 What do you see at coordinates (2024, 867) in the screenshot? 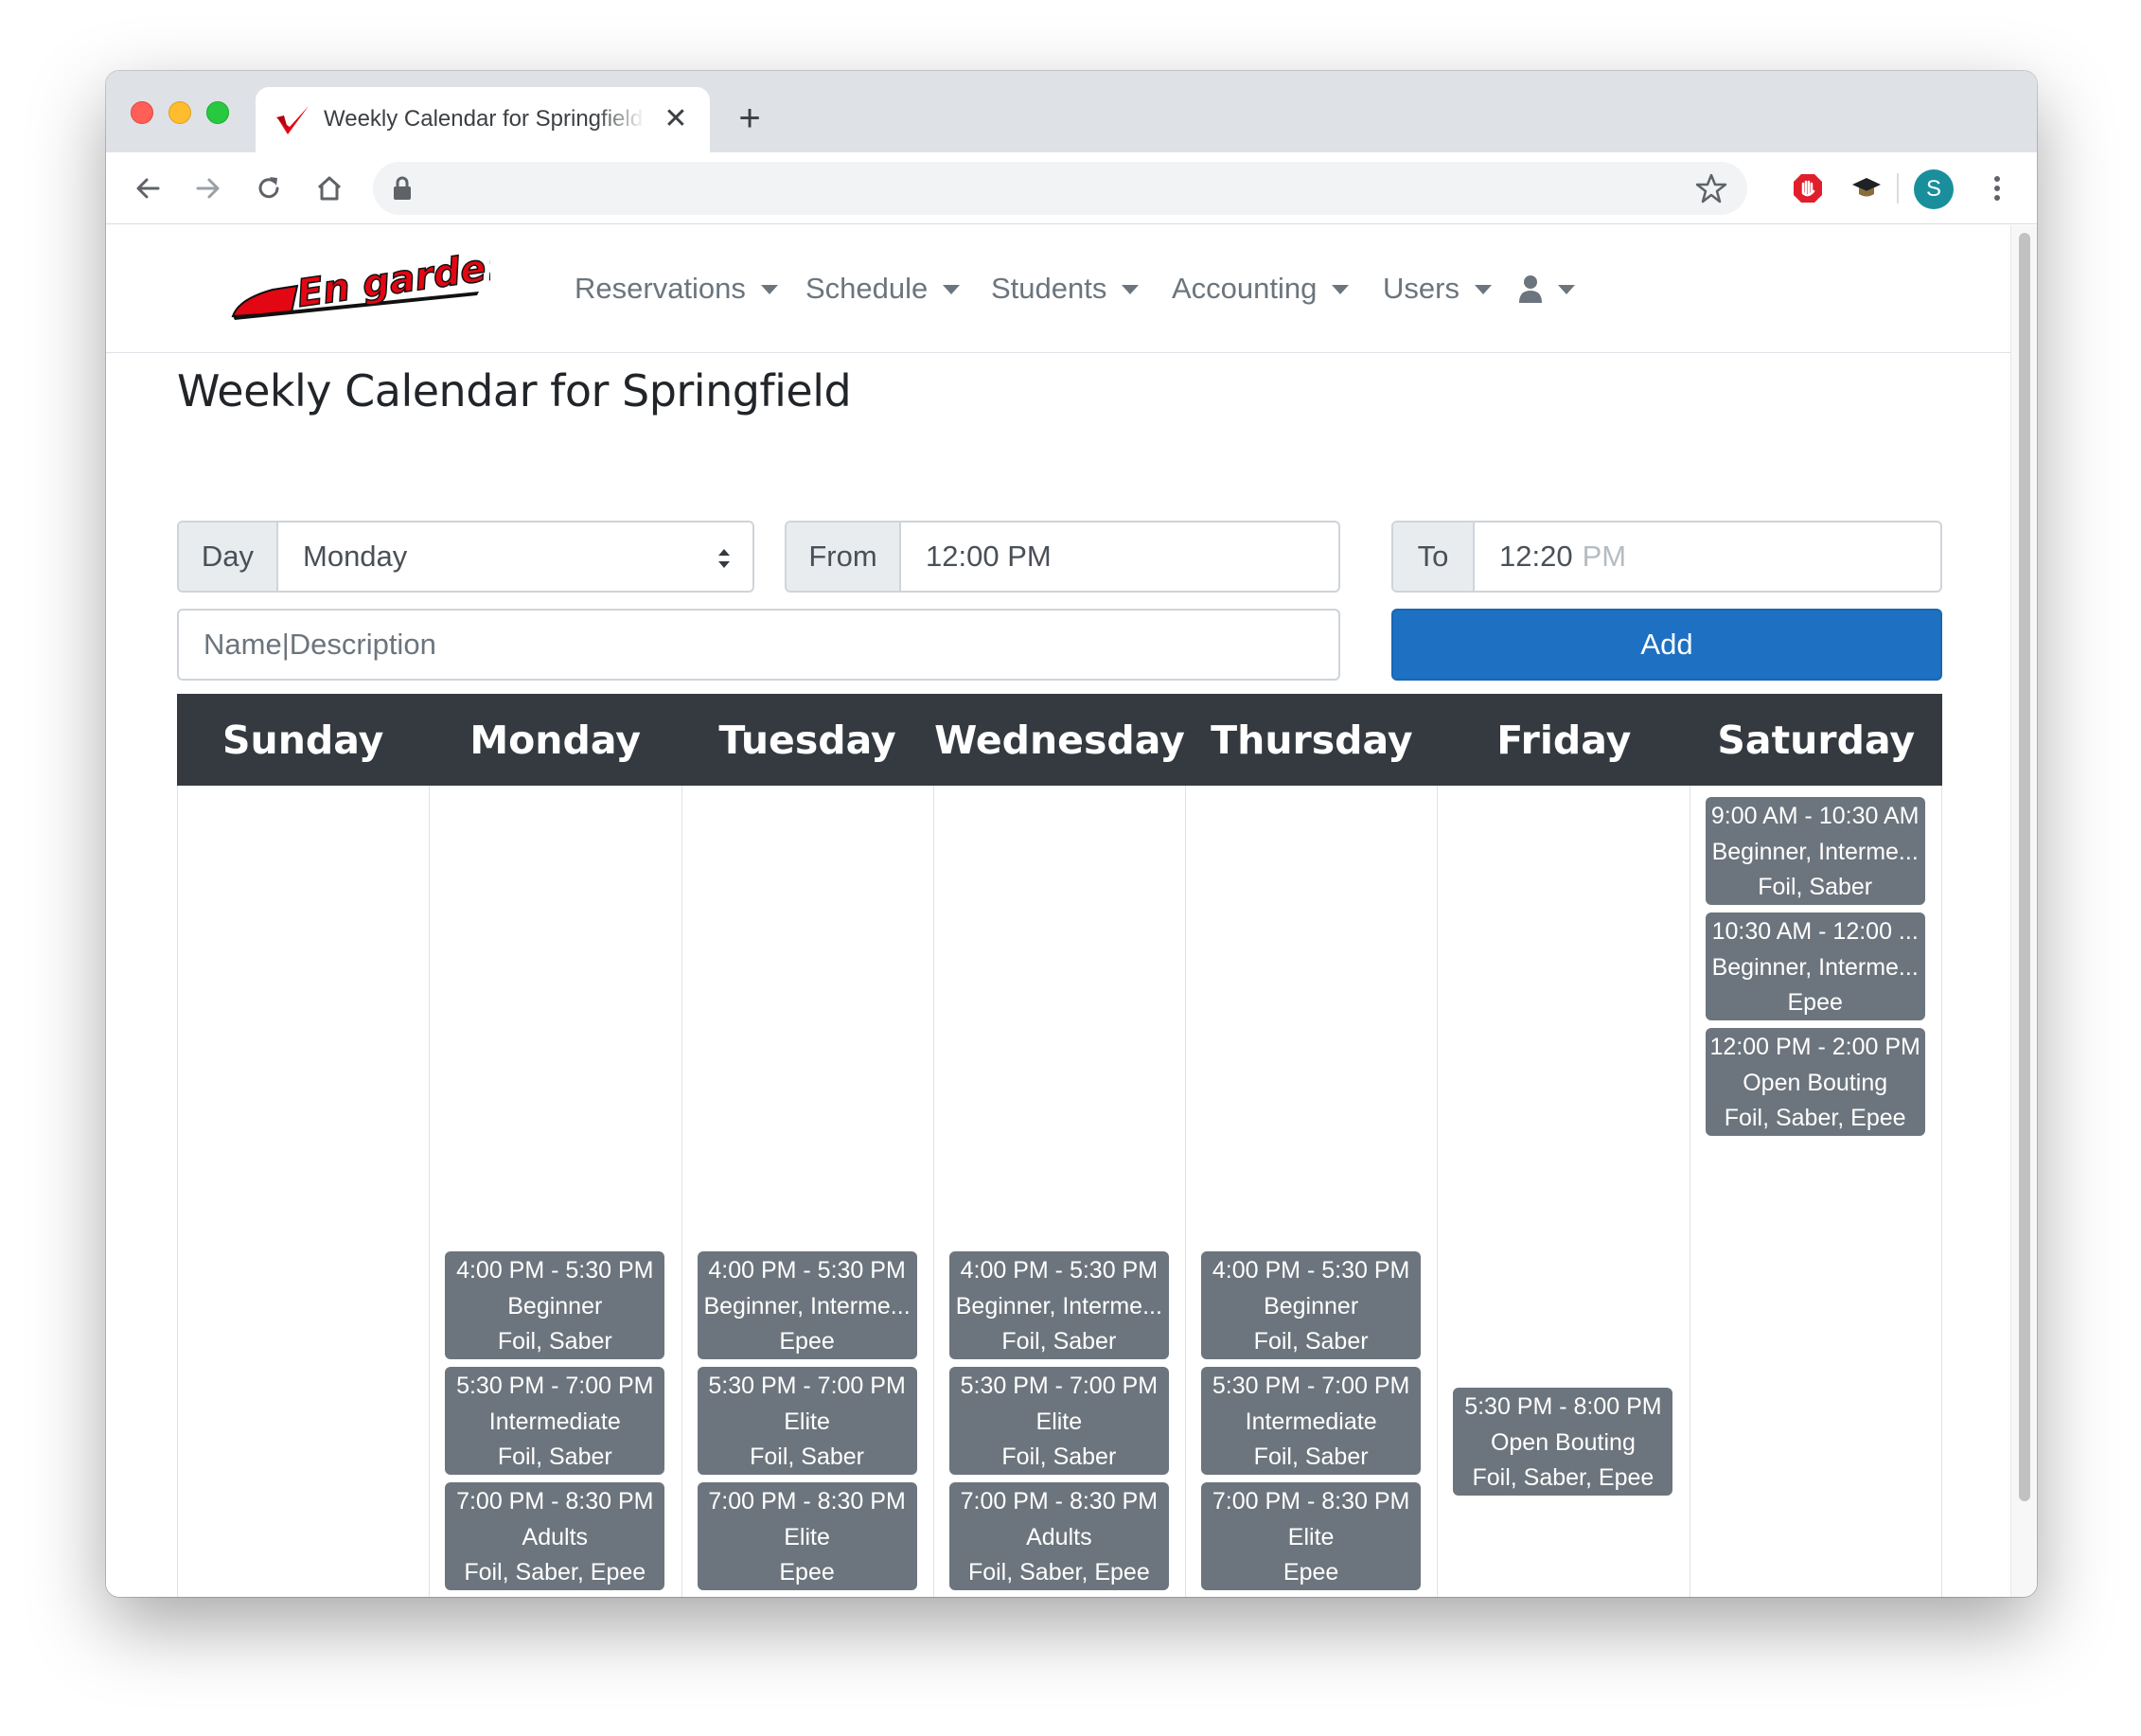
I see `scrollbar-thumb` at bounding box center [2024, 867].